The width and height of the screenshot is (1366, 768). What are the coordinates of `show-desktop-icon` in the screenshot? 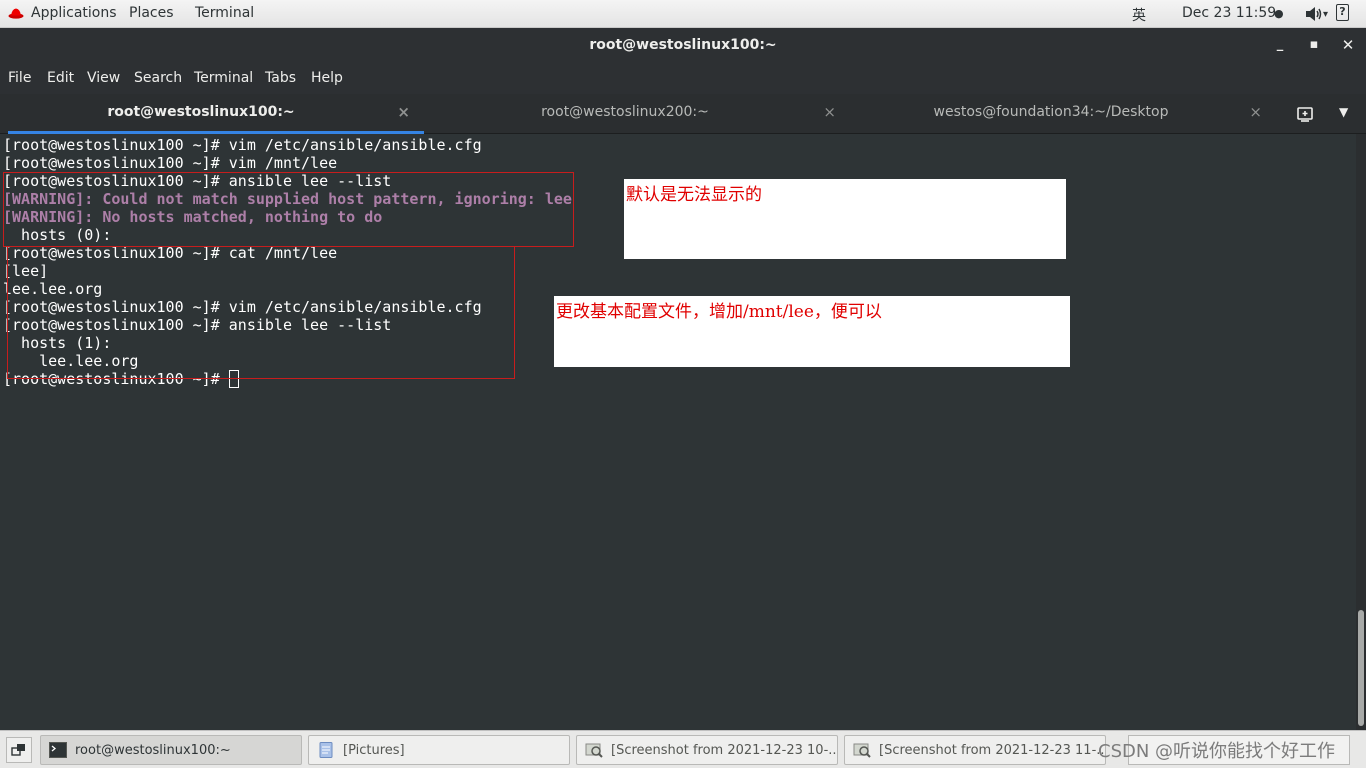 It's located at (18, 750).